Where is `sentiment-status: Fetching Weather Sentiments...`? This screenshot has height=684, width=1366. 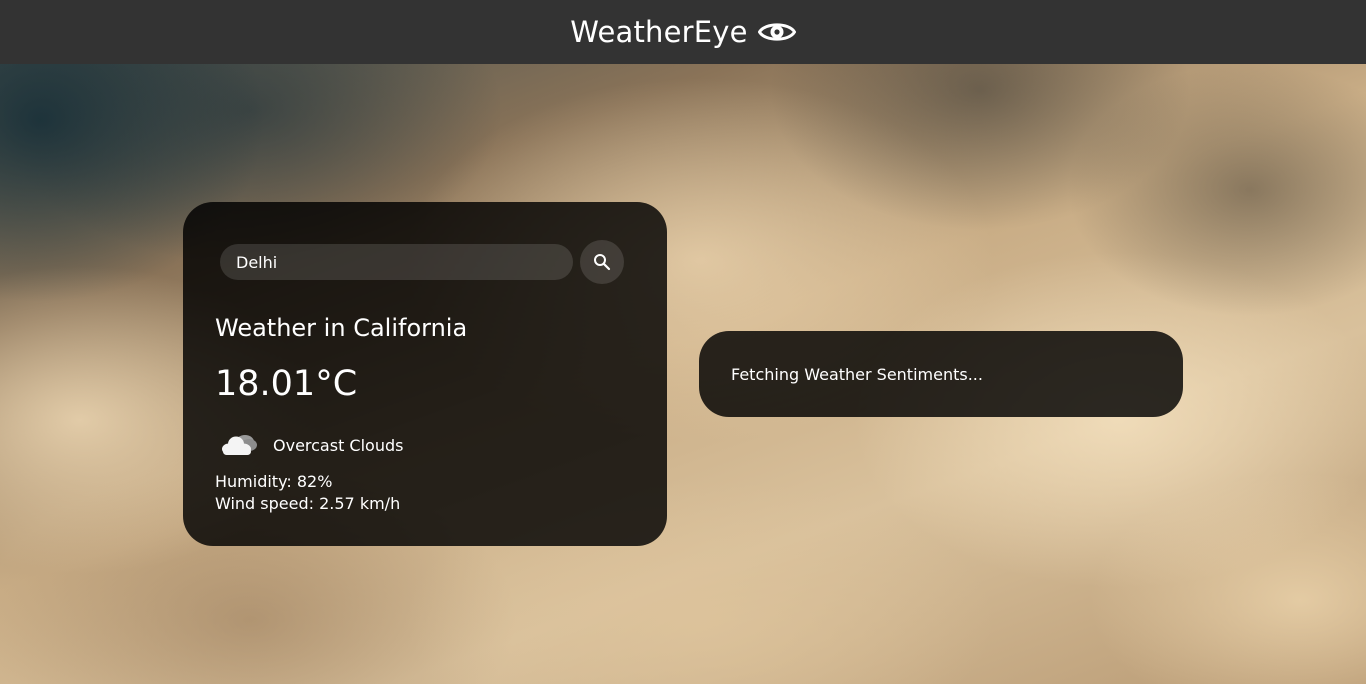 sentiment-status: Fetching Weather Sentiments... is located at coordinates (857, 374).